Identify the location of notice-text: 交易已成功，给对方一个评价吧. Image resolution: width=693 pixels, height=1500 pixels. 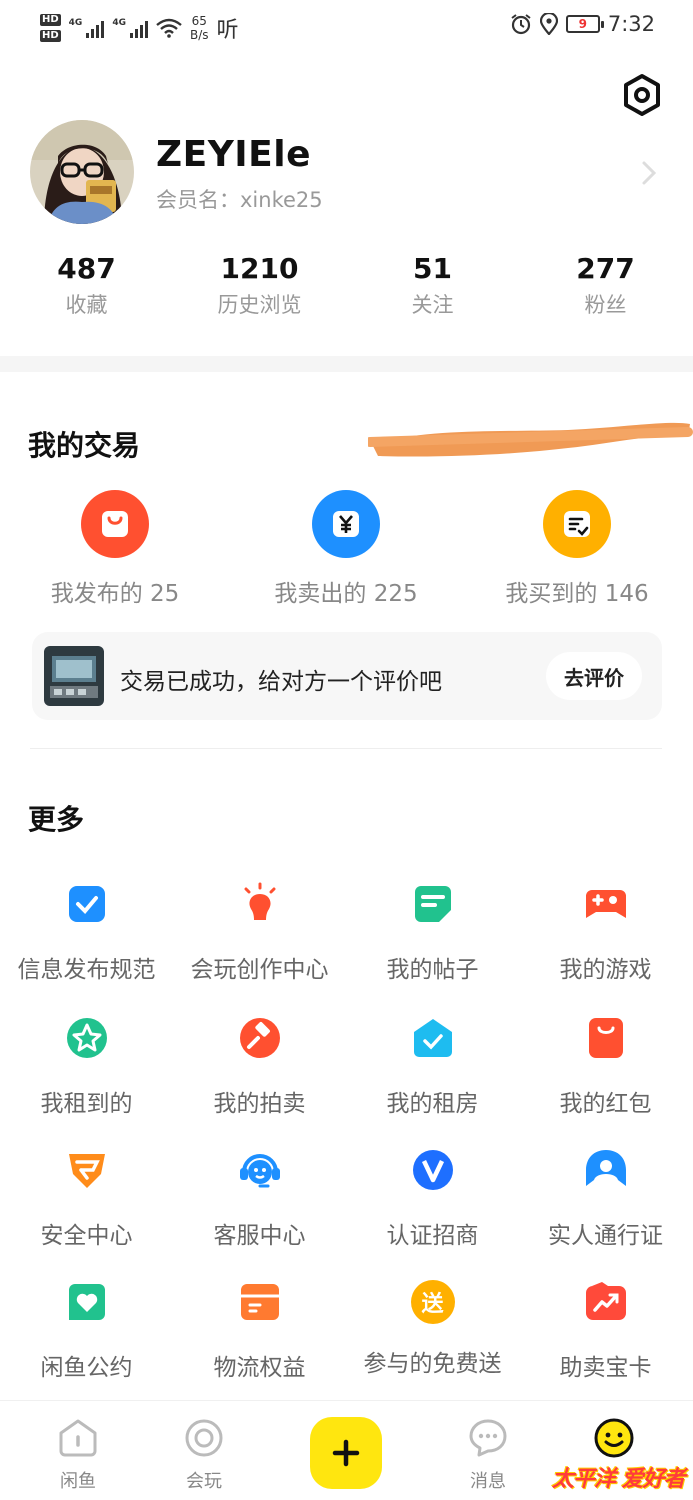
(281, 682).